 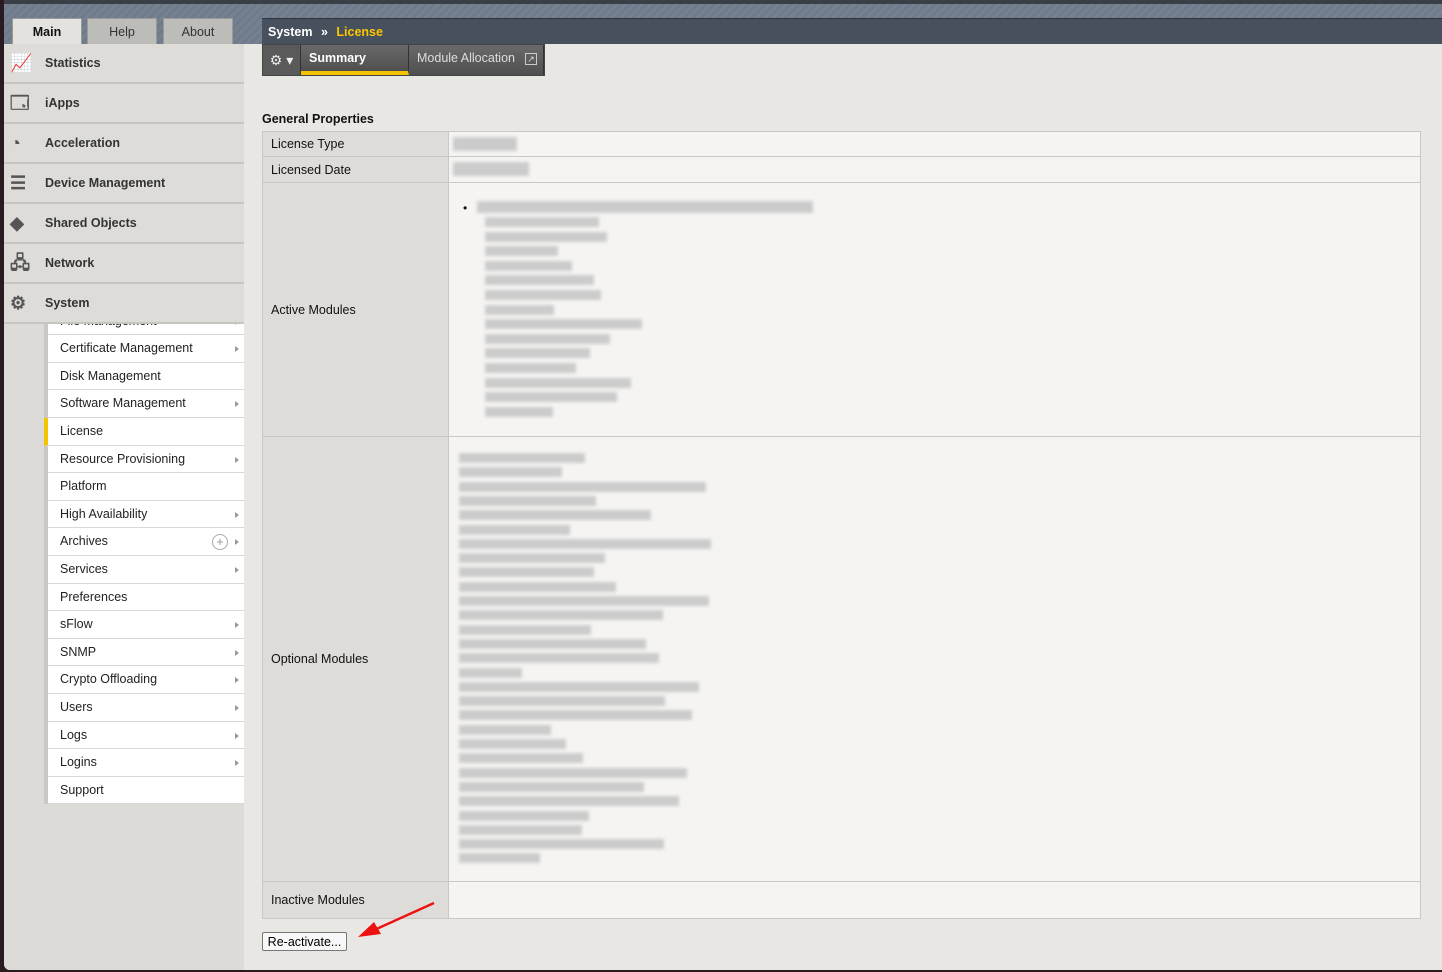 I want to click on subtab-bar: ⚙ ▾ Summary Module Allocation ↗, so click(x=403, y=60).